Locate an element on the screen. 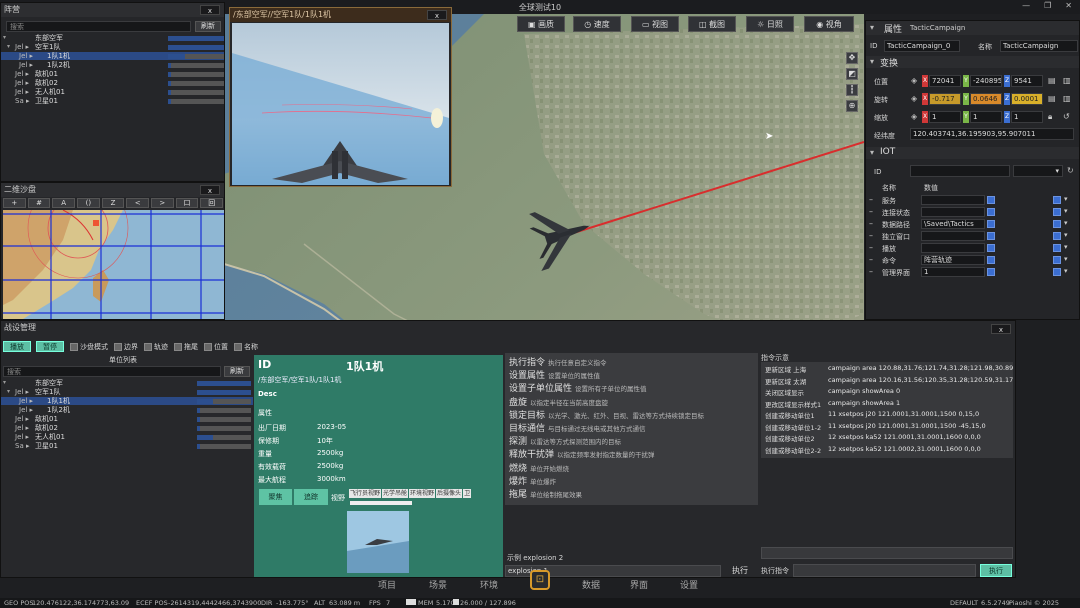 The width and height of the screenshot is (1080, 608). formation-refresh-button: 刷新 is located at coordinates (208, 26).